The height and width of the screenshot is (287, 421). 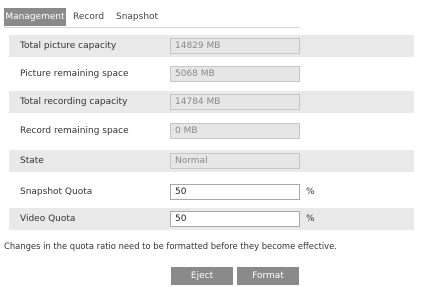 I want to click on record-remaining-space-field, so click(x=235, y=131).